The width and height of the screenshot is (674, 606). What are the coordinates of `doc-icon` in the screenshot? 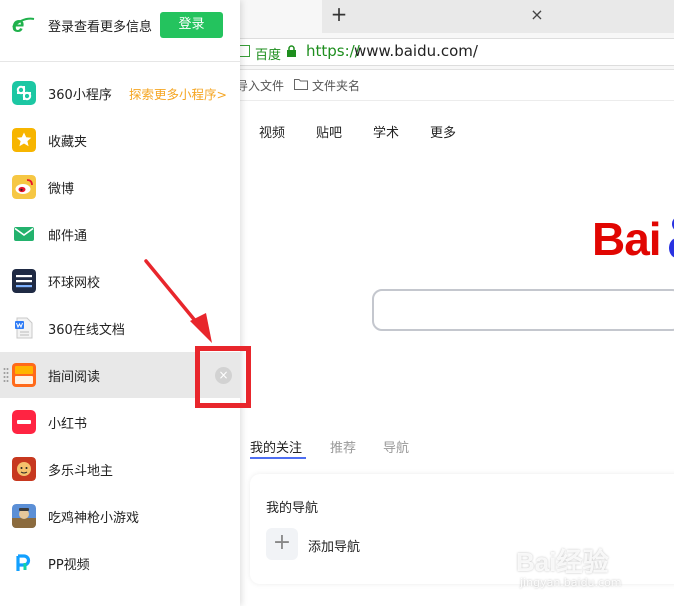 It's located at (24, 328).